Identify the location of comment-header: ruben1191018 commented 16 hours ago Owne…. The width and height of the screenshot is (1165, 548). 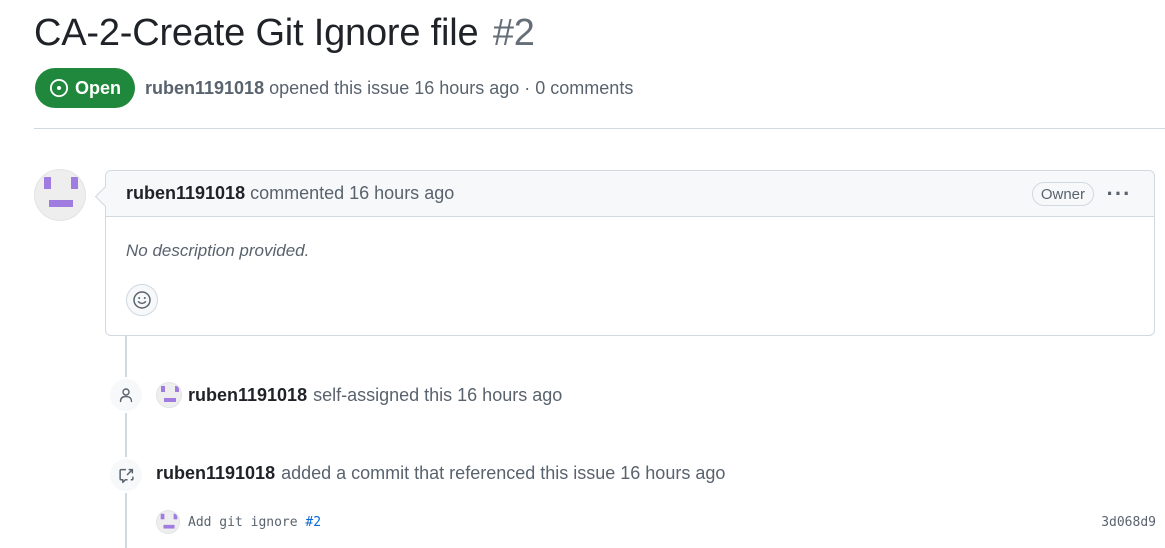
(630, 194).